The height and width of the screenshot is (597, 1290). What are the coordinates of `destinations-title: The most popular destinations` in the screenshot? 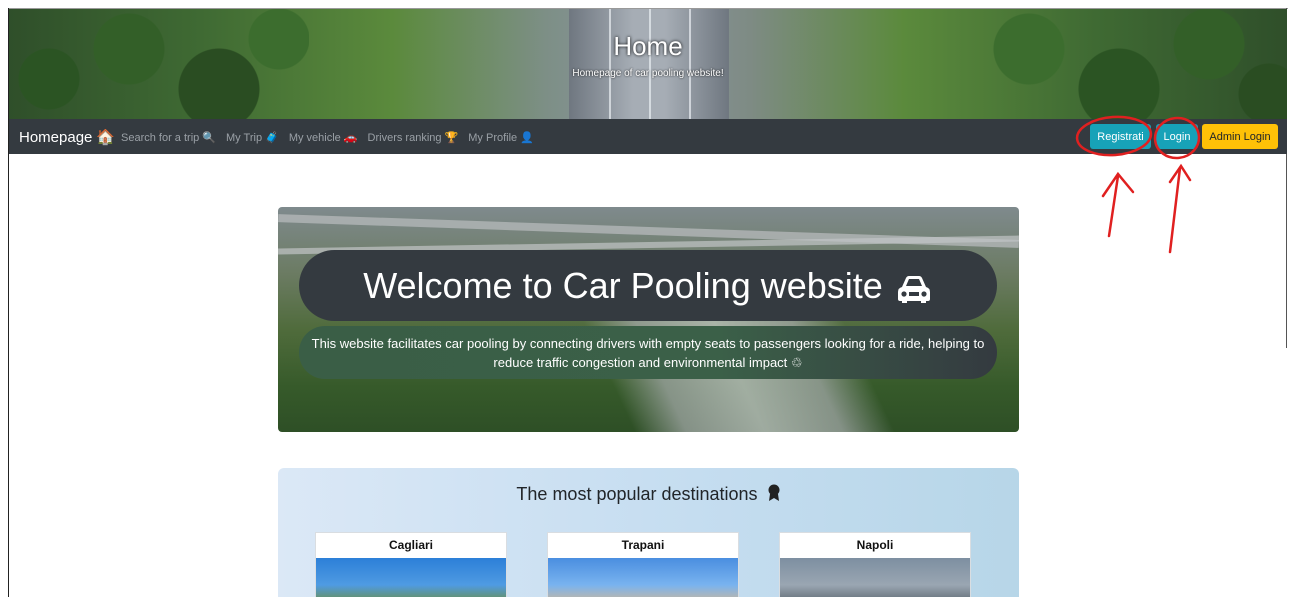 It's located at (648, 495).